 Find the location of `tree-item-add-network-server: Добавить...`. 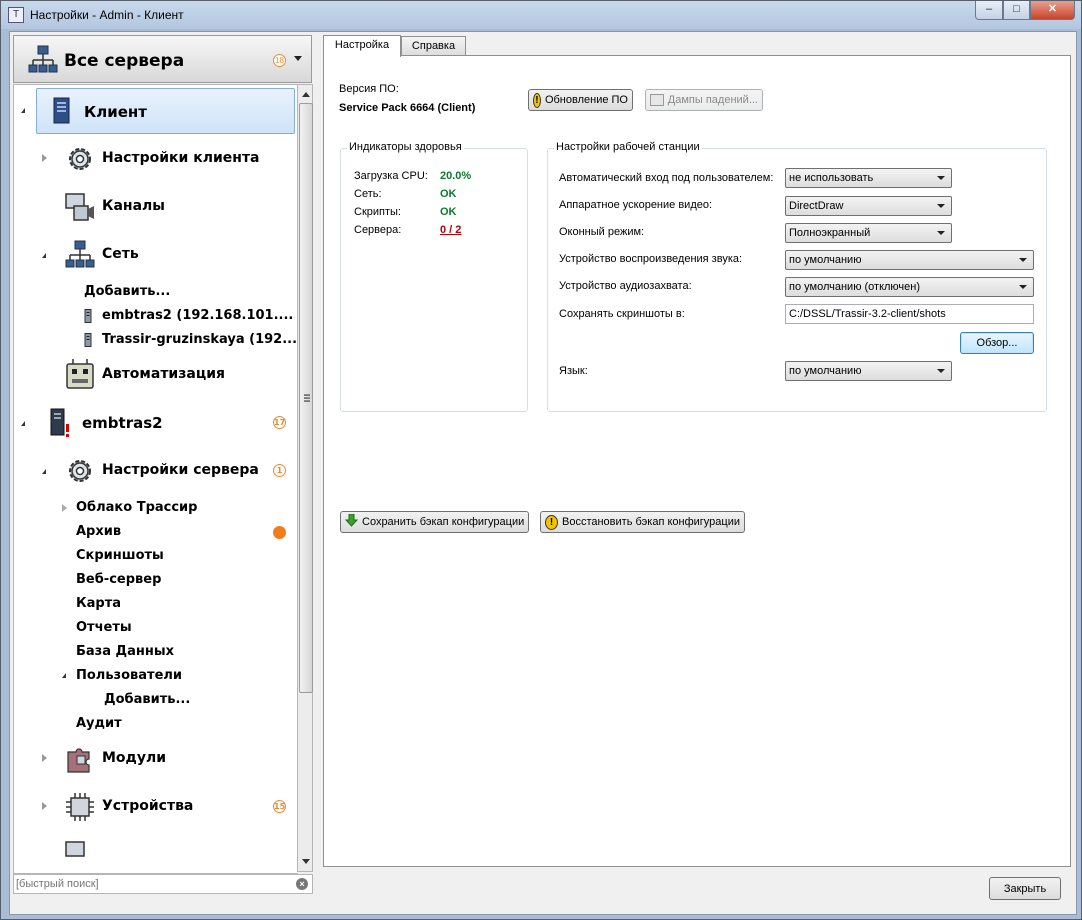

tree-item-add-network-server: Добавить... is located at coordinates (156, 292).